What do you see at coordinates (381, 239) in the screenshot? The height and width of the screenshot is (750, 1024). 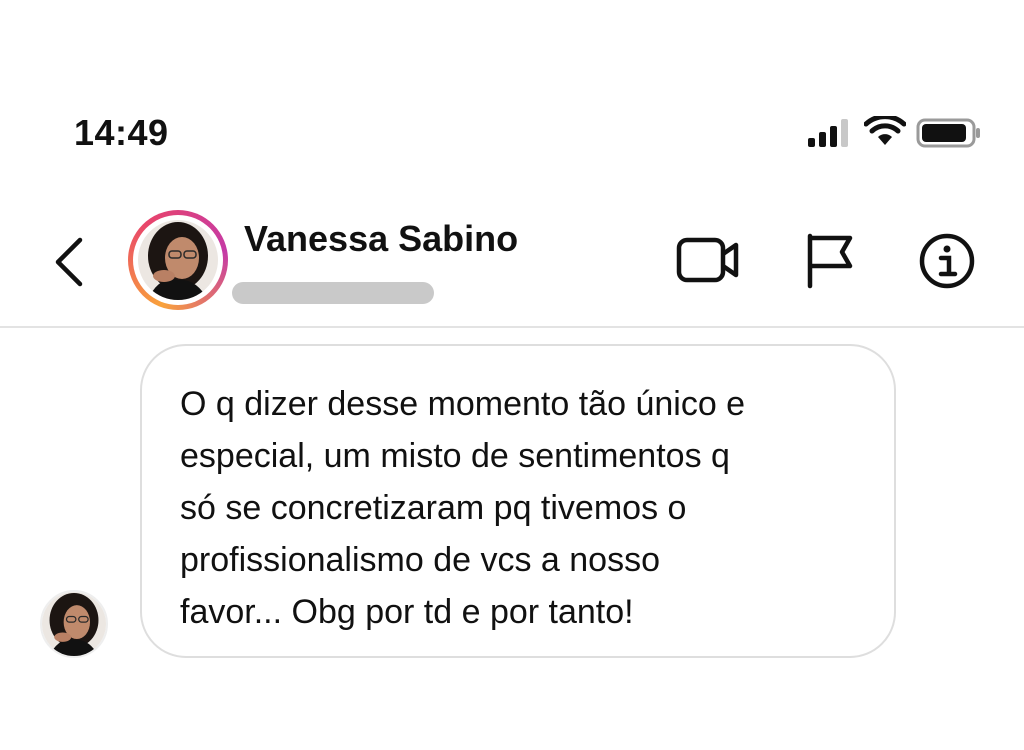 I see `contact-name: Vanessa Sabino` at bounding box center [381, 239].